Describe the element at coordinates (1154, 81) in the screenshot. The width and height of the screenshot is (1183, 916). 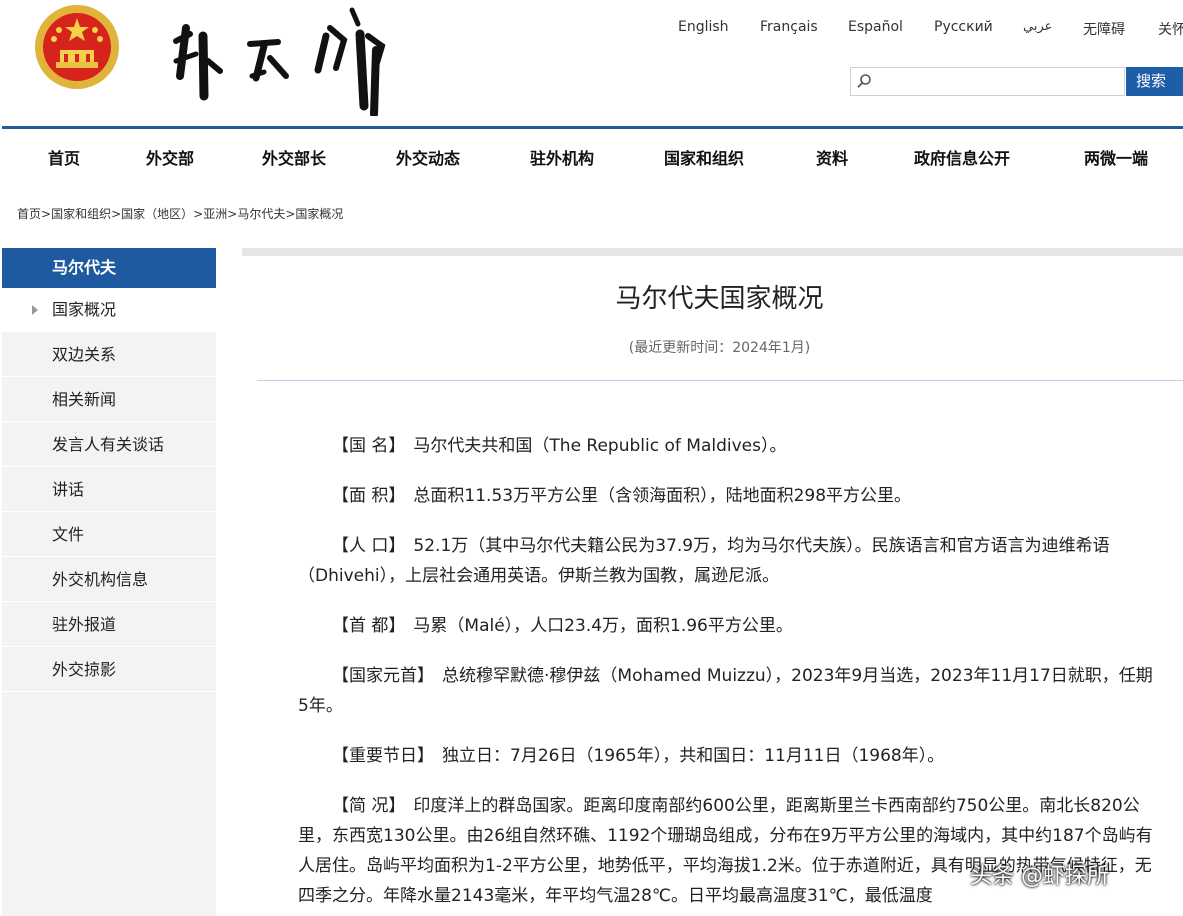
I see `search-button: 搜索` at that location.